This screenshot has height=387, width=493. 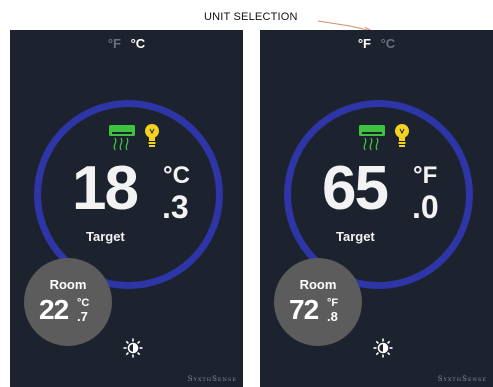 What do you see at coordinates (304, 309) in the screenshot?
I see `room-temp-whole: 72` at bounding box center [304, 309].